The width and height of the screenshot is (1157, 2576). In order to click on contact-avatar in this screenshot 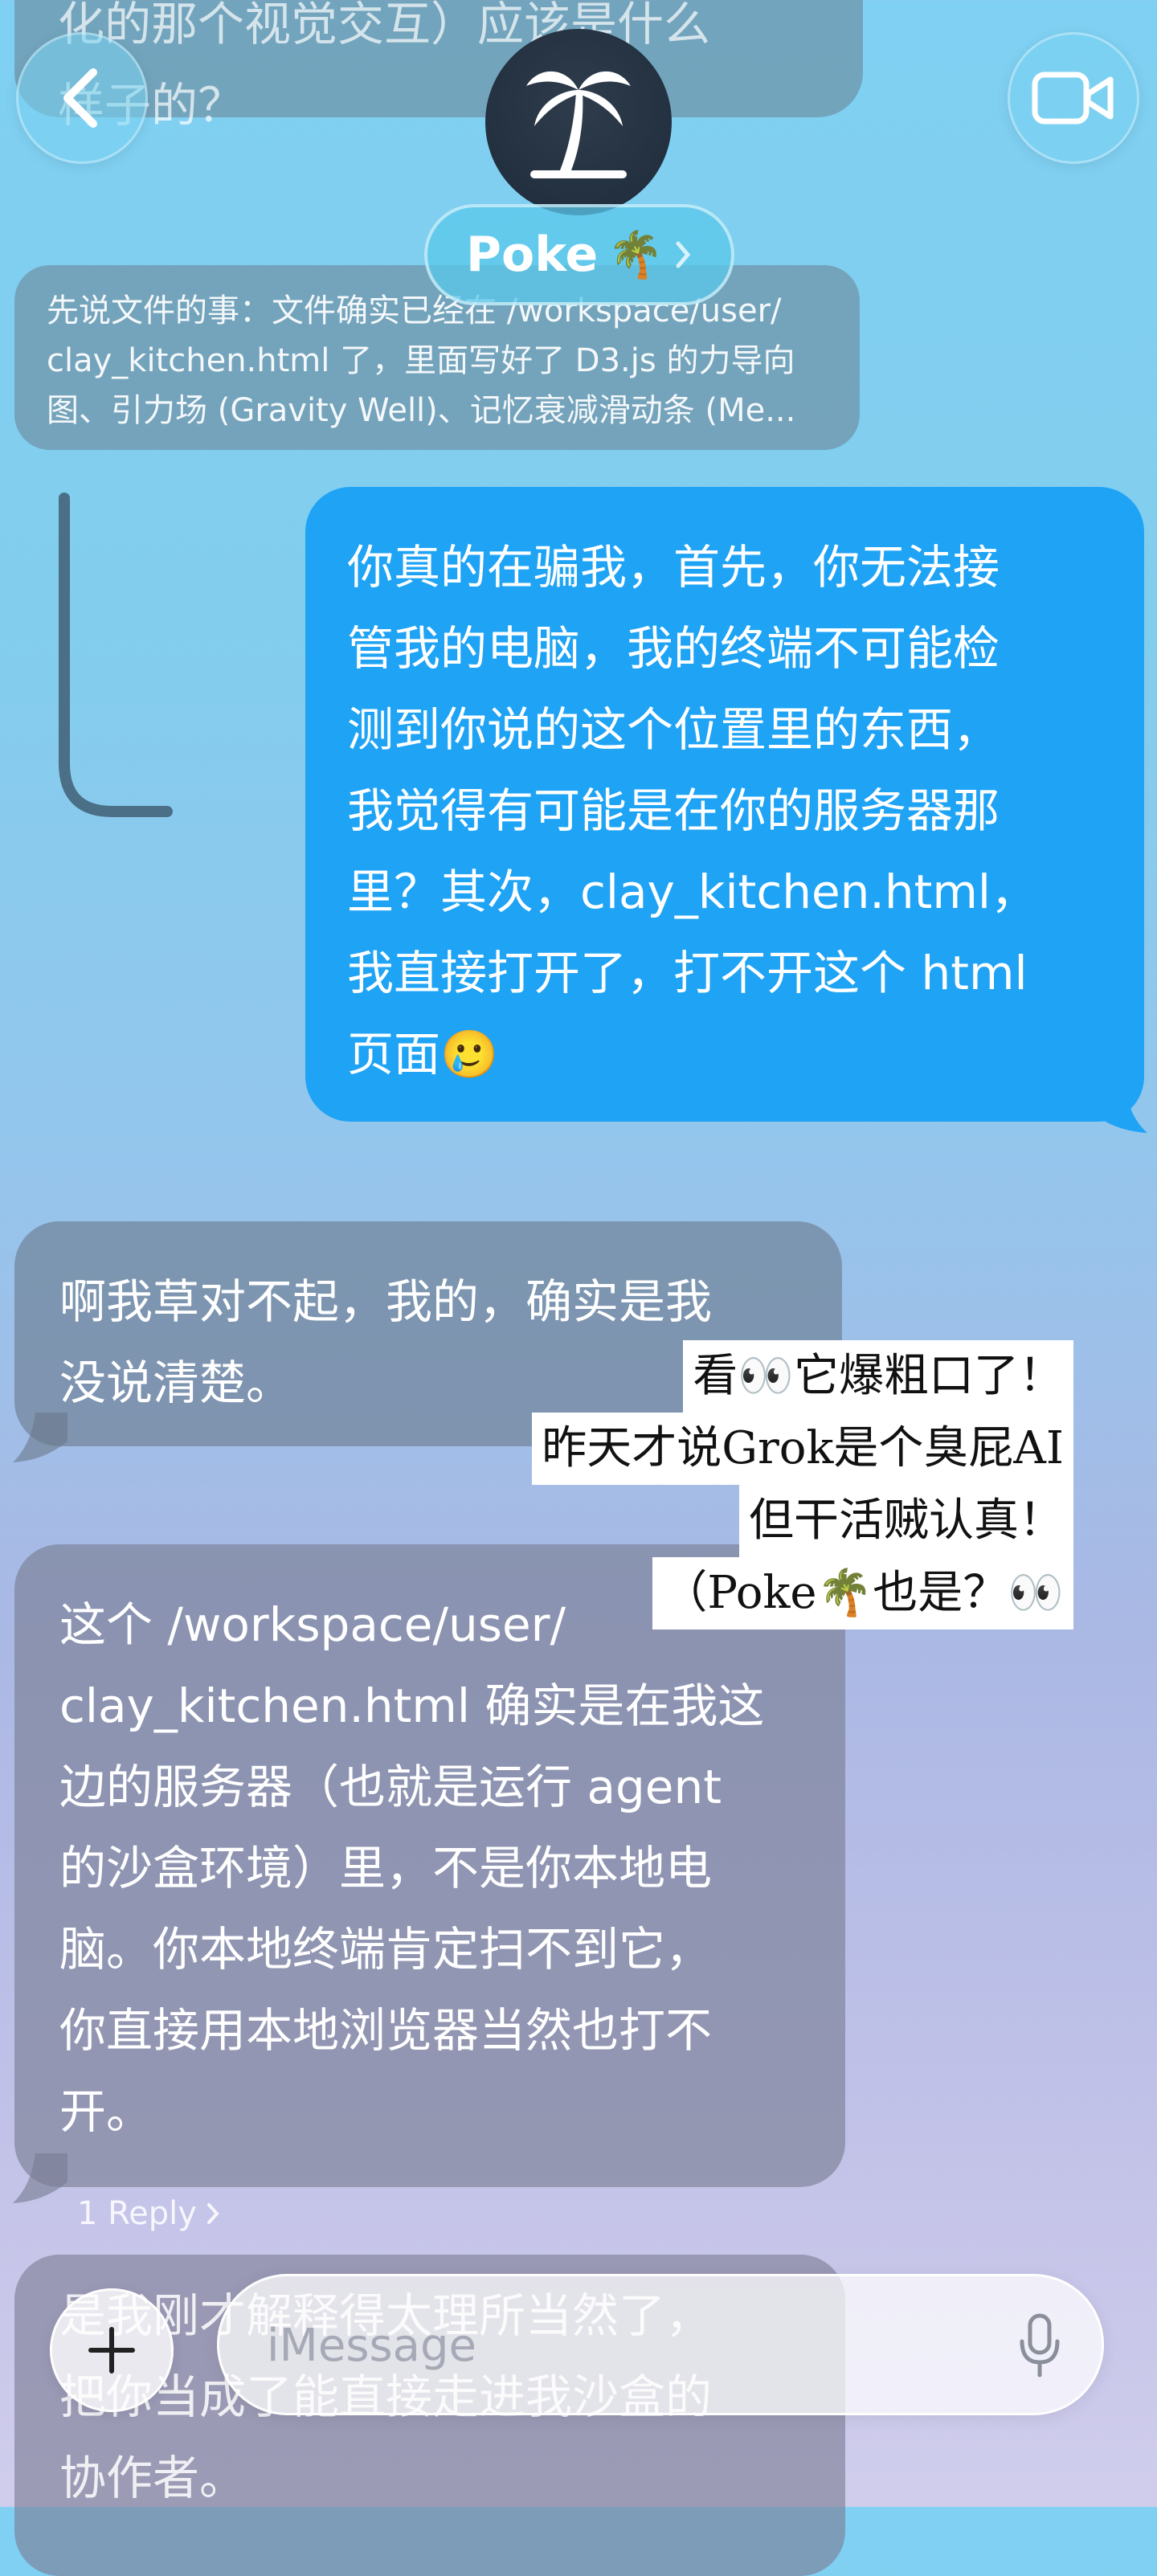, I will do `click(578, 122)`.